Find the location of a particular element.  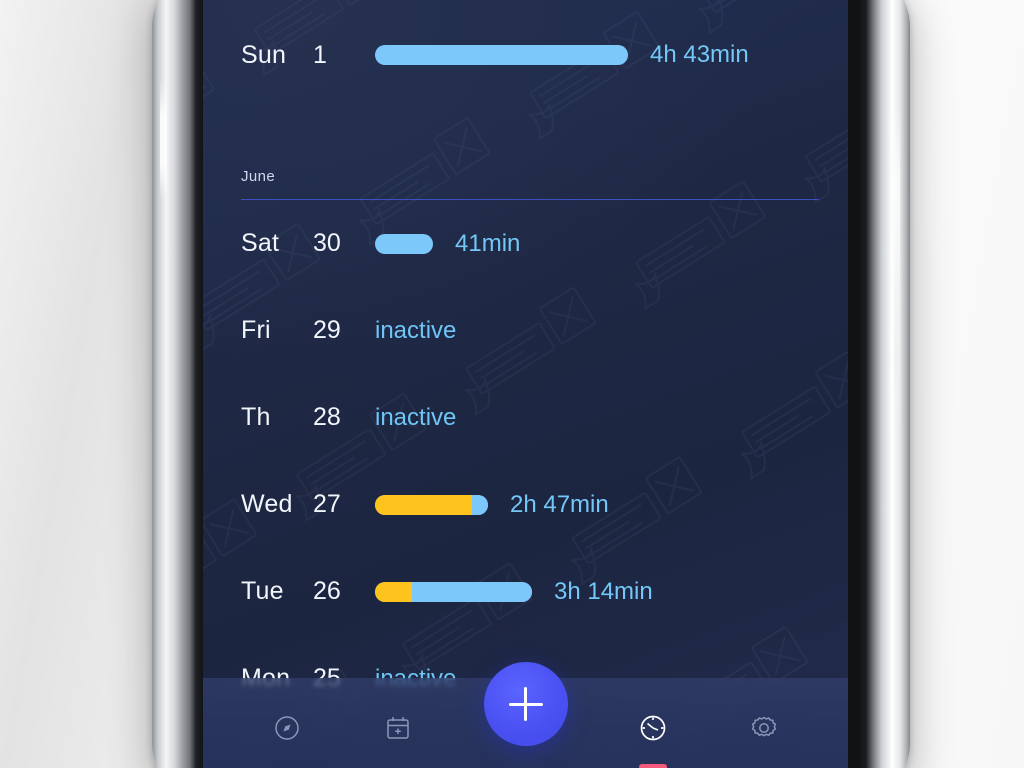

nav-item-settings is located at coordinates (764, 728).